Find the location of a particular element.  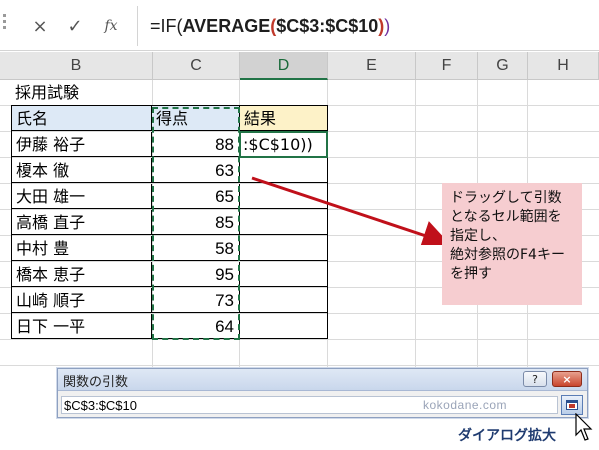

insert-function-icon: fx is located at coordinates (111, 26).